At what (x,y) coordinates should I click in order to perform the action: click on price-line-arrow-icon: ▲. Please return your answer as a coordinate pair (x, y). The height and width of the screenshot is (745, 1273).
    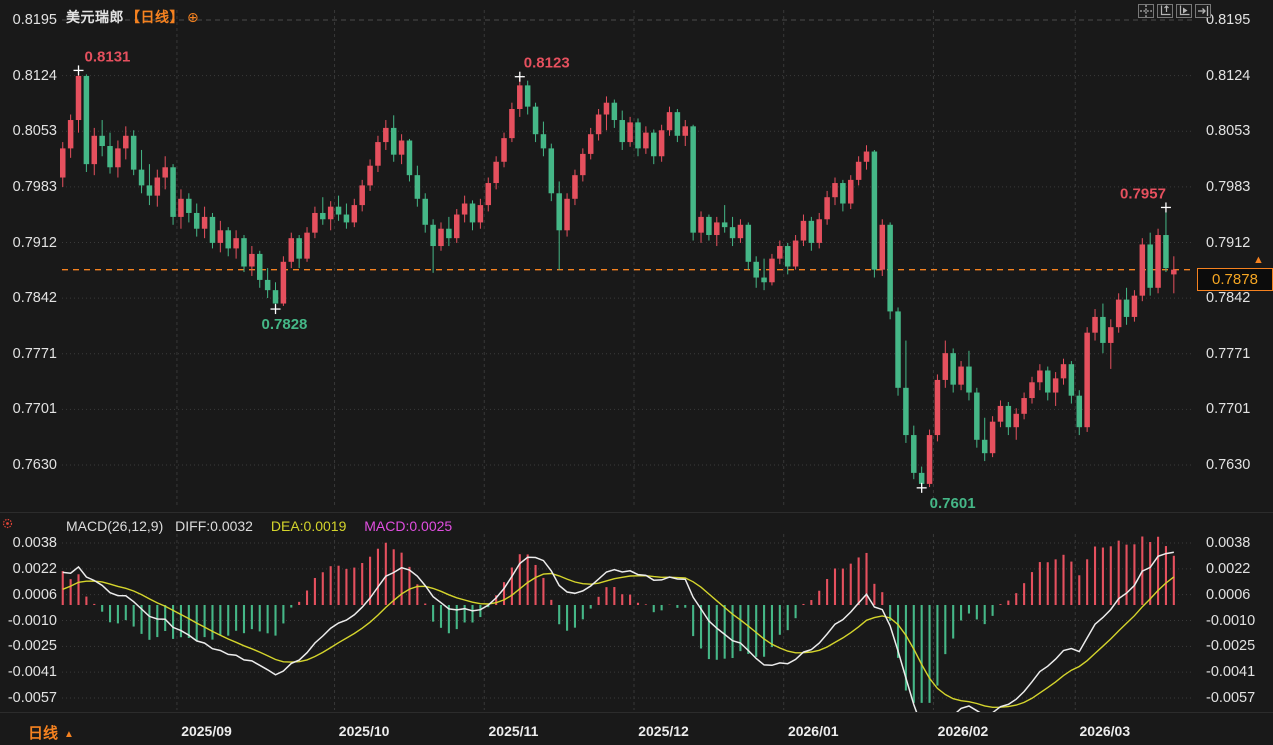
    Looking at the image, I should click on (1258, 260).